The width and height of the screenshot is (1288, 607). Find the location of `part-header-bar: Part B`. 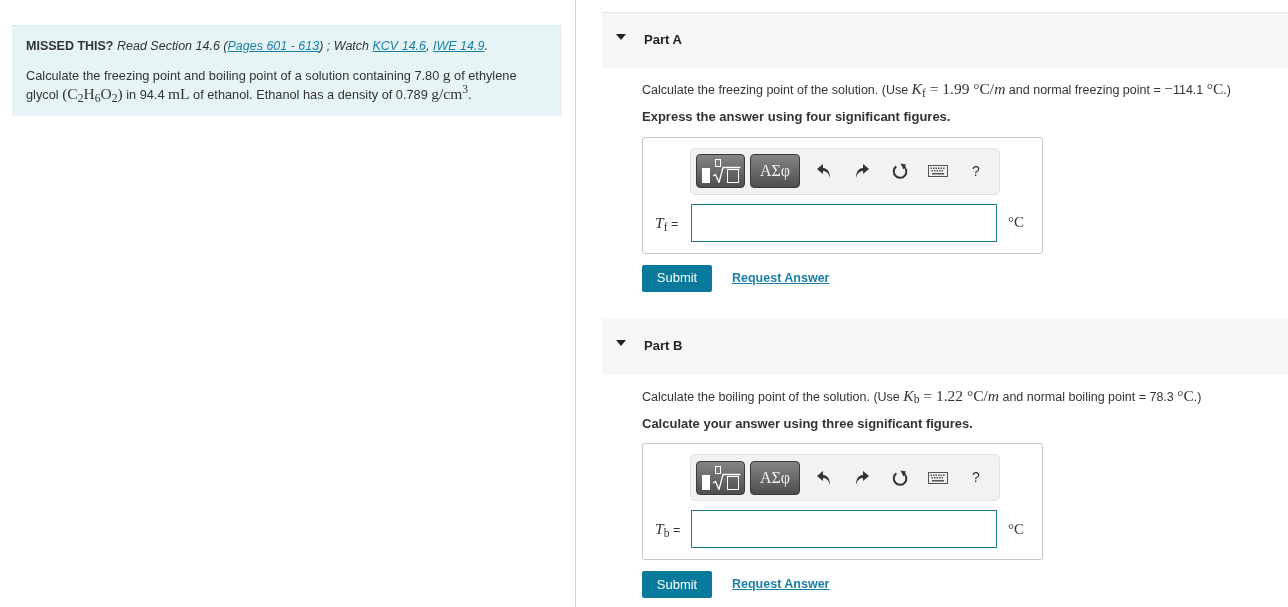

part-header-bar: Part B is located at coordinates (945, 346).